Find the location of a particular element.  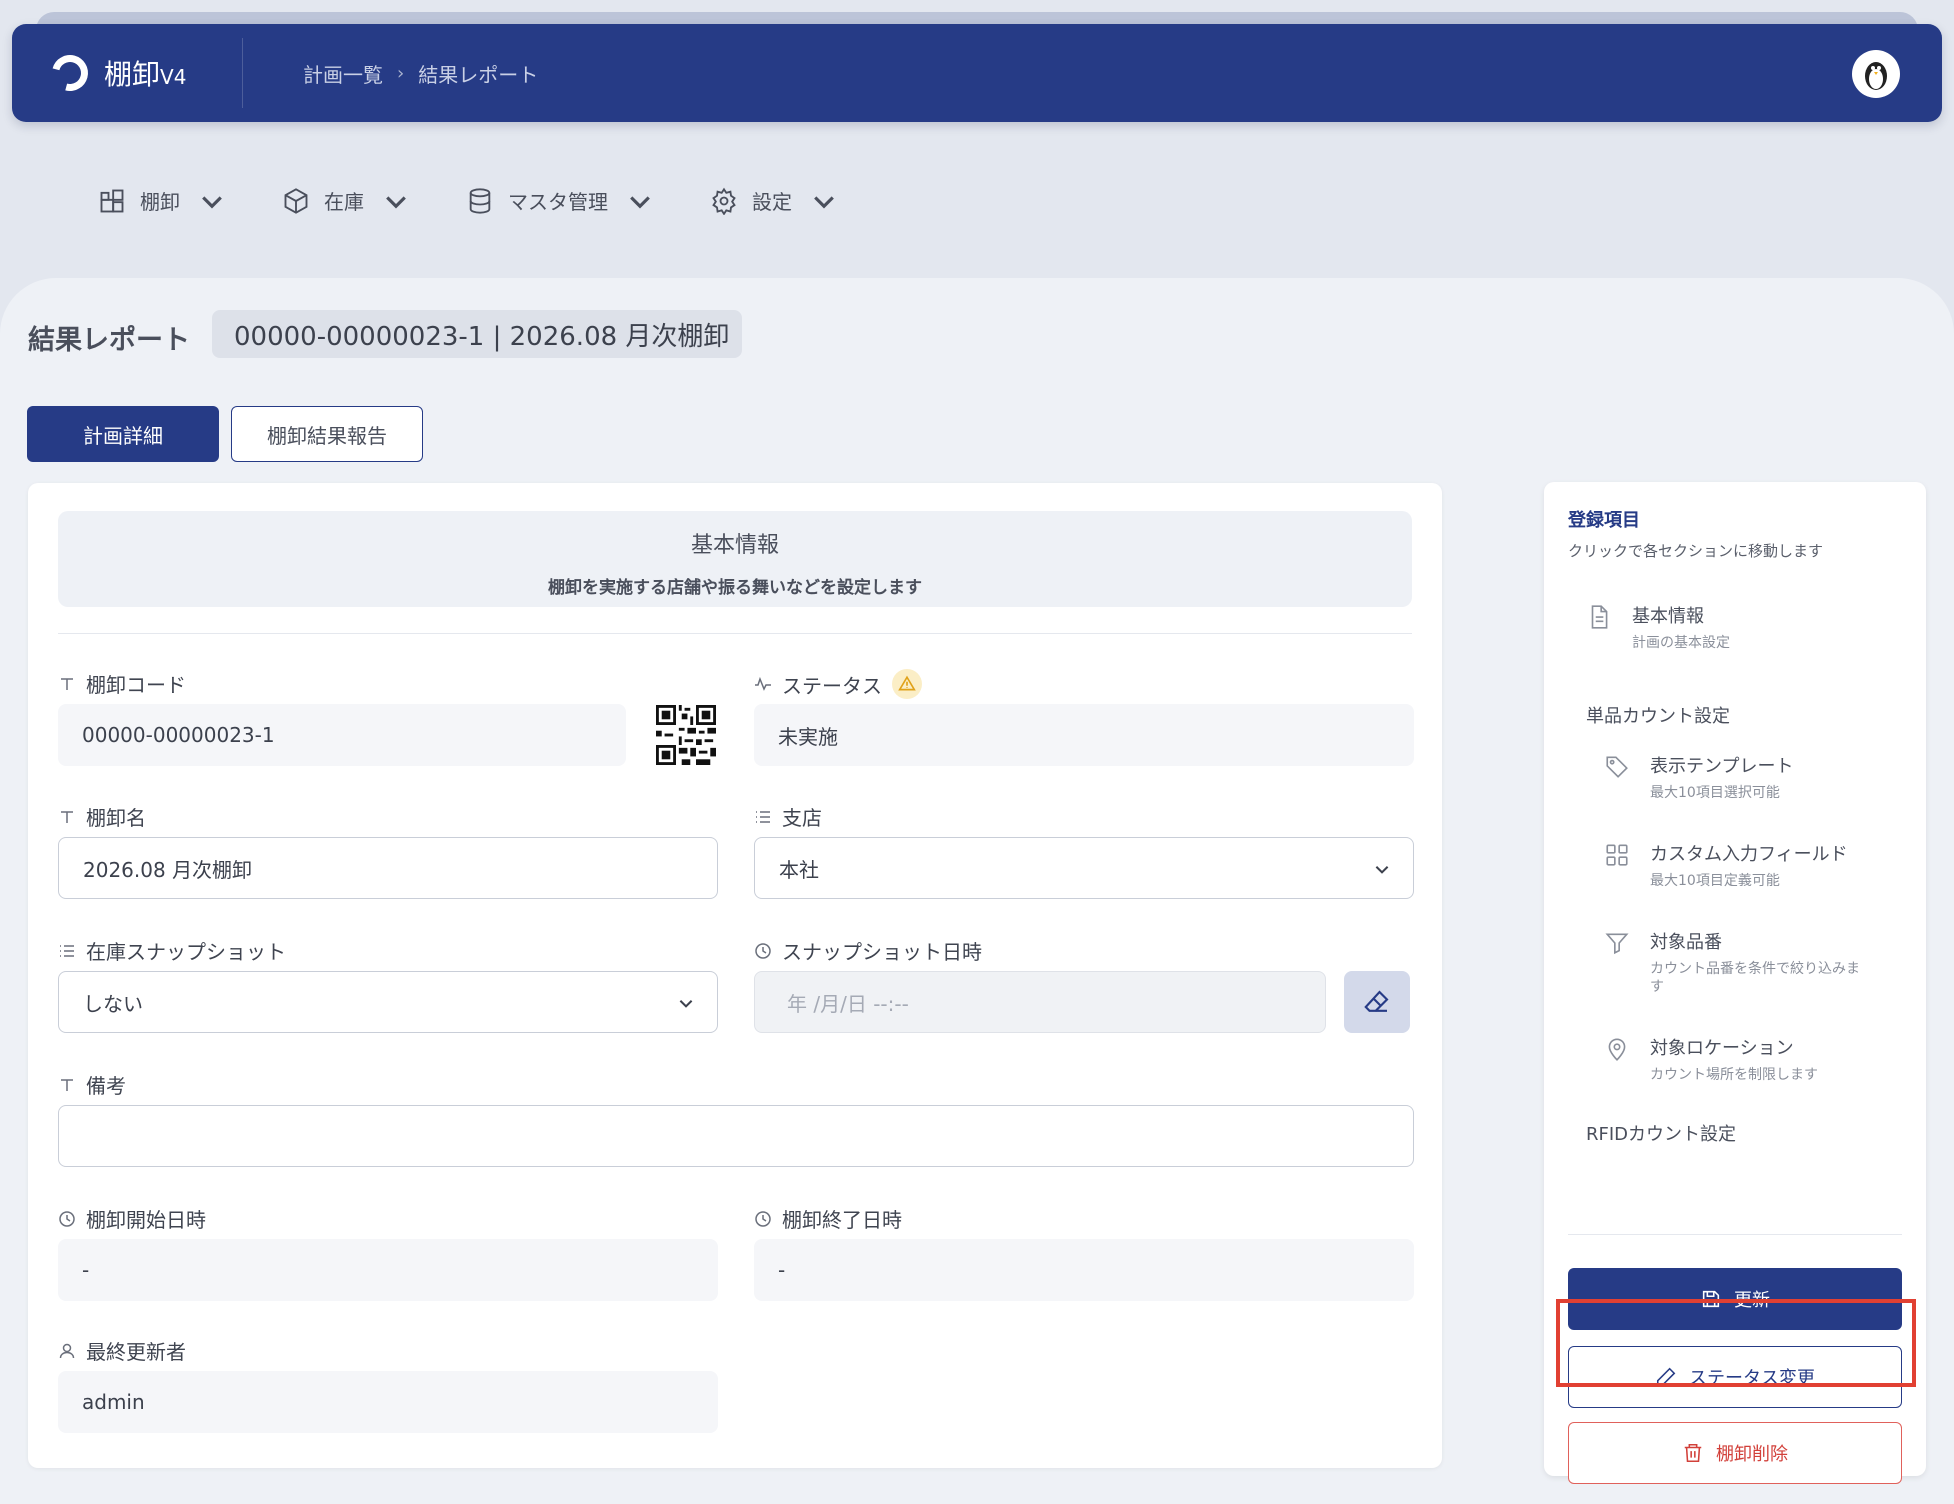

snapshot-datetime-label: スナップショット日時 is located at coordinates (868, 950).